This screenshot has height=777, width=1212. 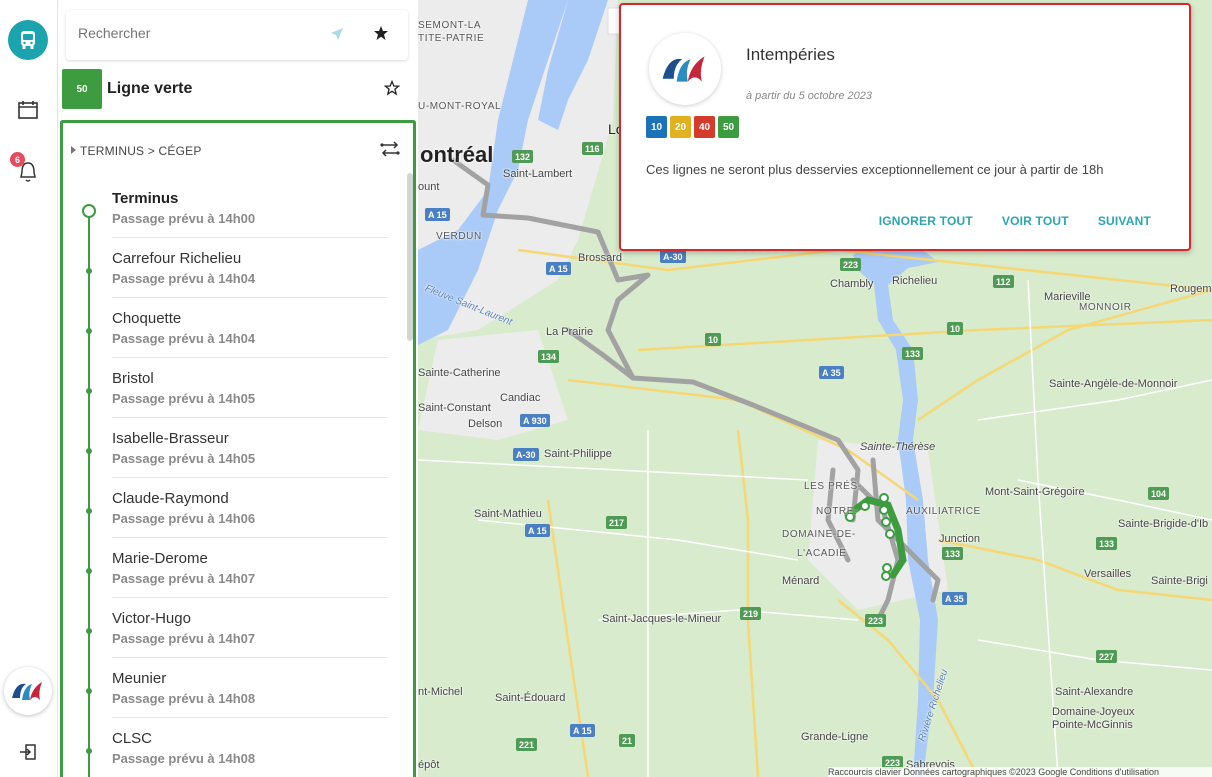 I want to click on stop-item: Isabelle-Brasseur Passage prévu à 14h05, so click(x=233, y=448).